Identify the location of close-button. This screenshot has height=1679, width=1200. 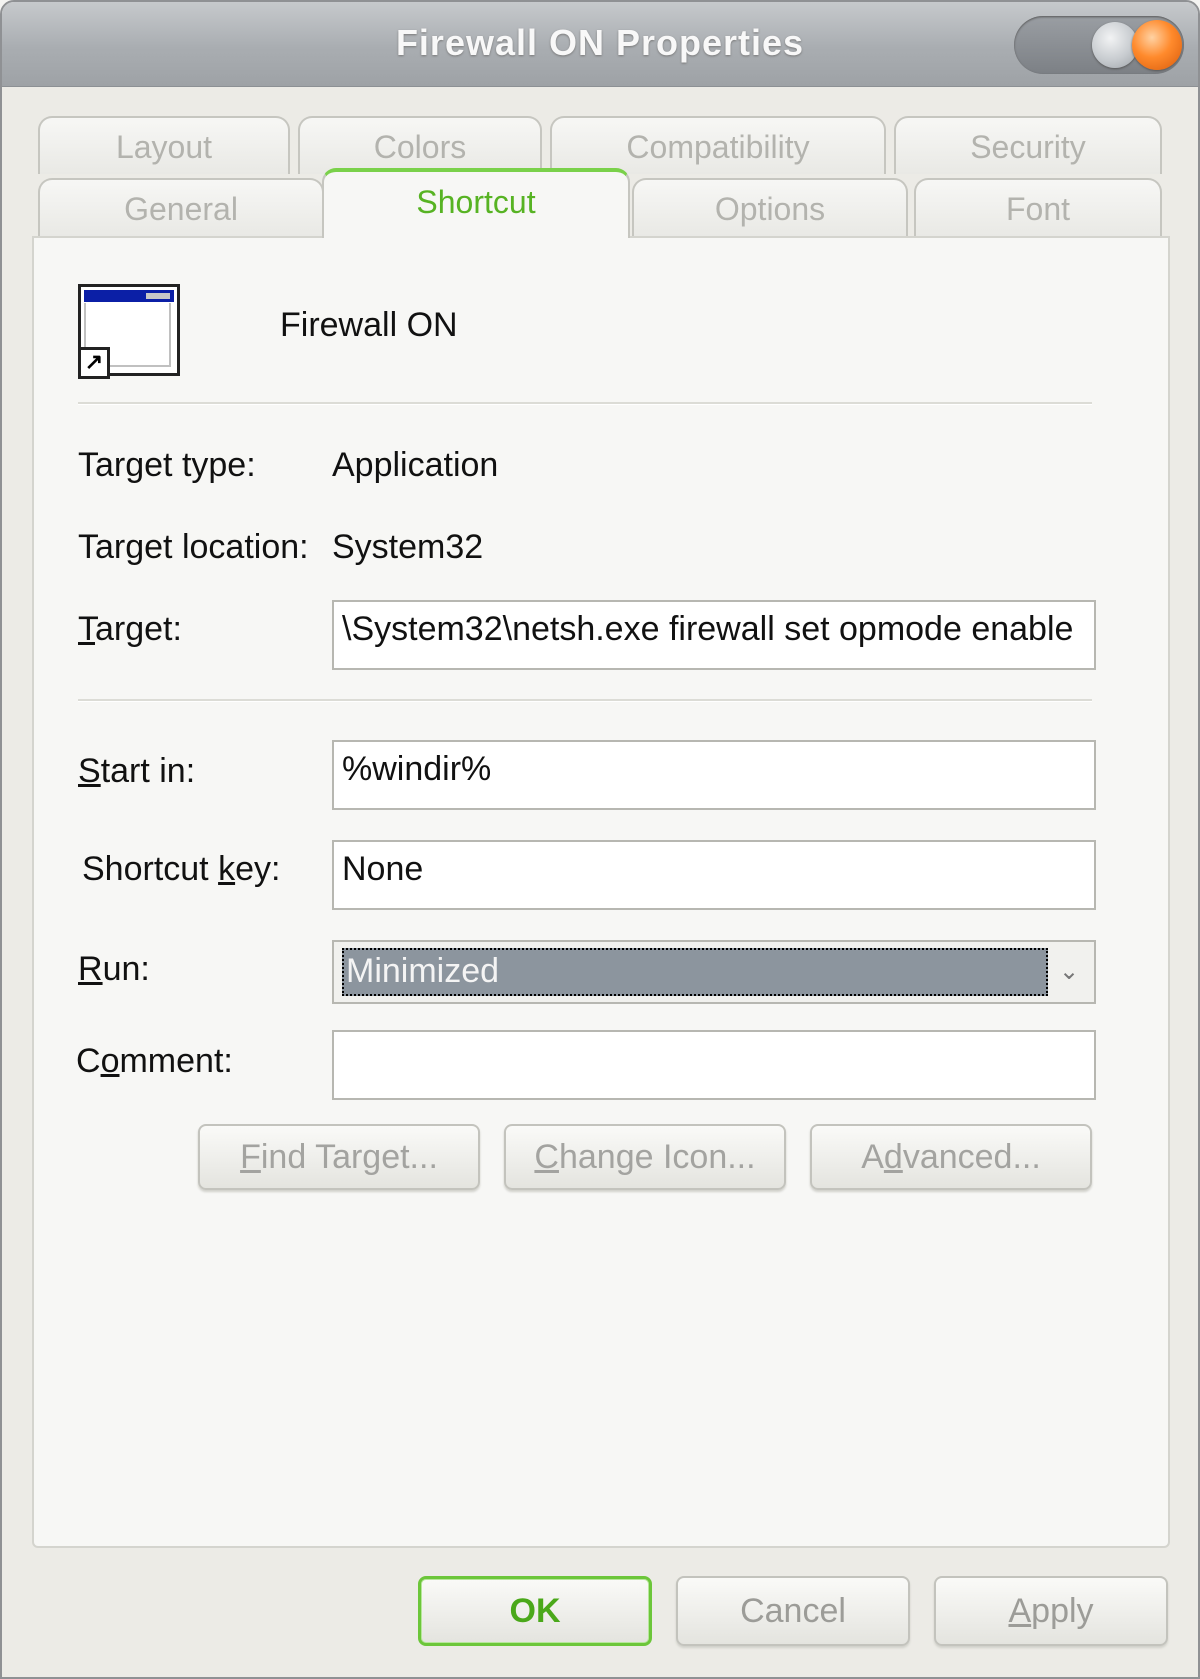
(1157, 45).